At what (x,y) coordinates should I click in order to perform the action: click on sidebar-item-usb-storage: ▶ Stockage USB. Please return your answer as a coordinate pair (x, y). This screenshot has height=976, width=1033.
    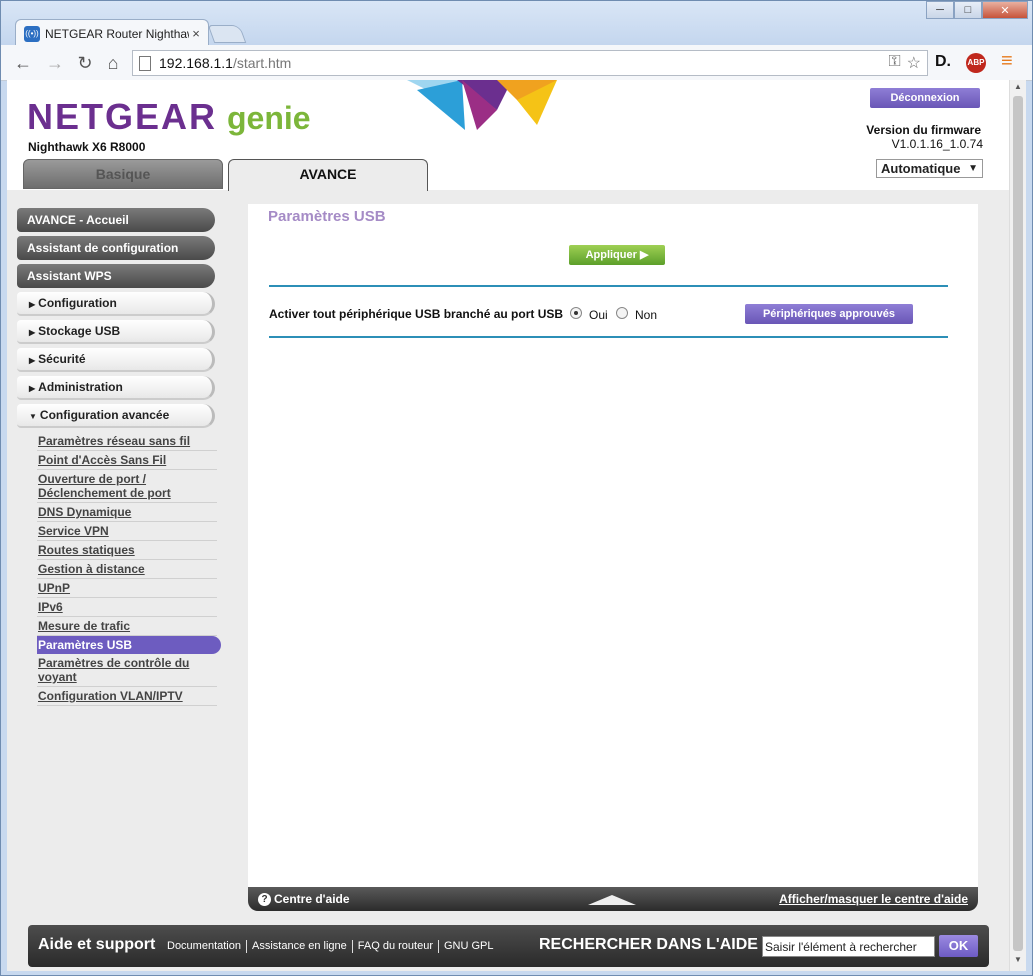
    Looking at the image, I should click on (116, 332).